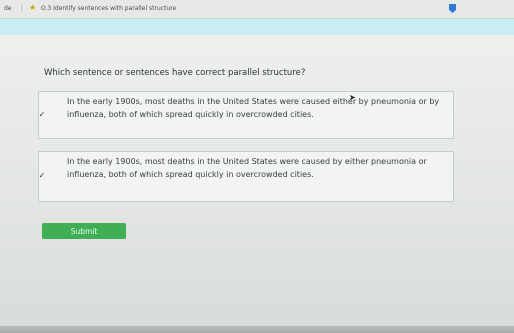 Image resolution: width=514 pixels, height=333 pixels. I want to click on bookmark-icon, so click(452, 8).